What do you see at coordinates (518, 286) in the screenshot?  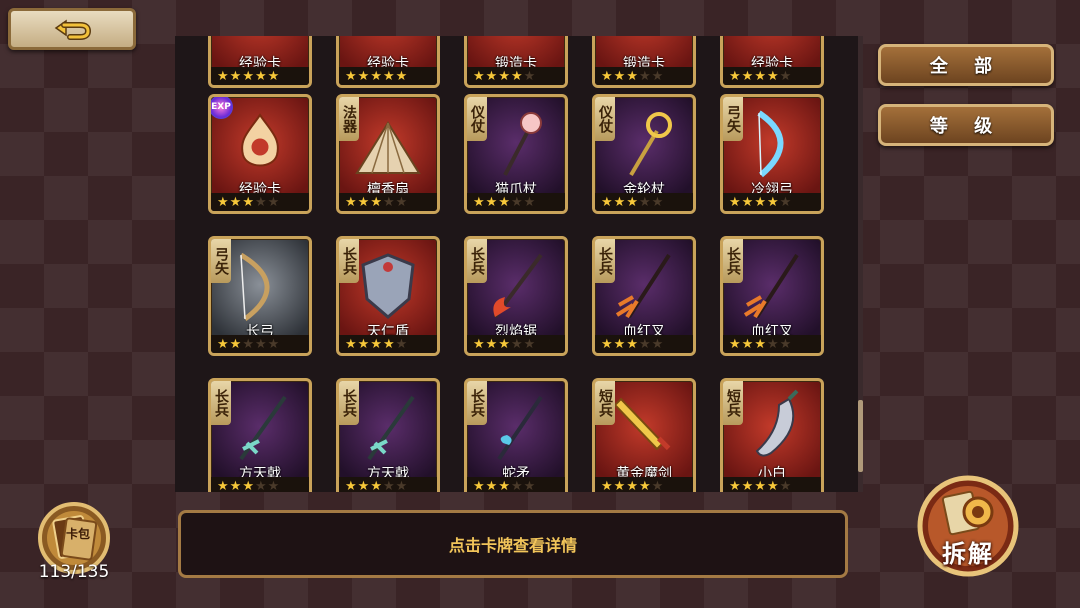 I see `flame-glaive-icon` at bounding box center [518, 286].